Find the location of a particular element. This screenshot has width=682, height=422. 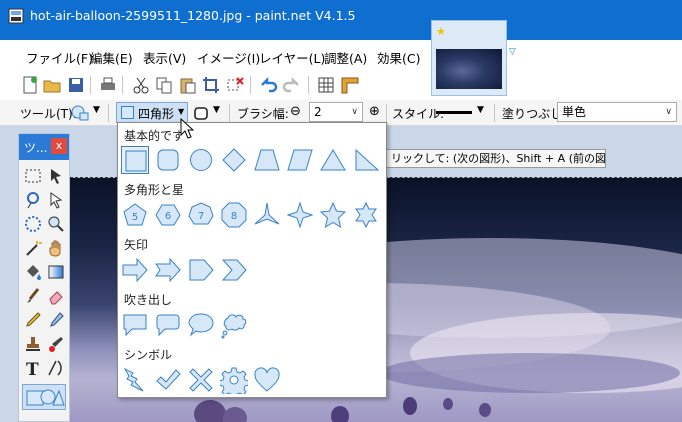

pencil-icon is located at coordinates (33, 320).